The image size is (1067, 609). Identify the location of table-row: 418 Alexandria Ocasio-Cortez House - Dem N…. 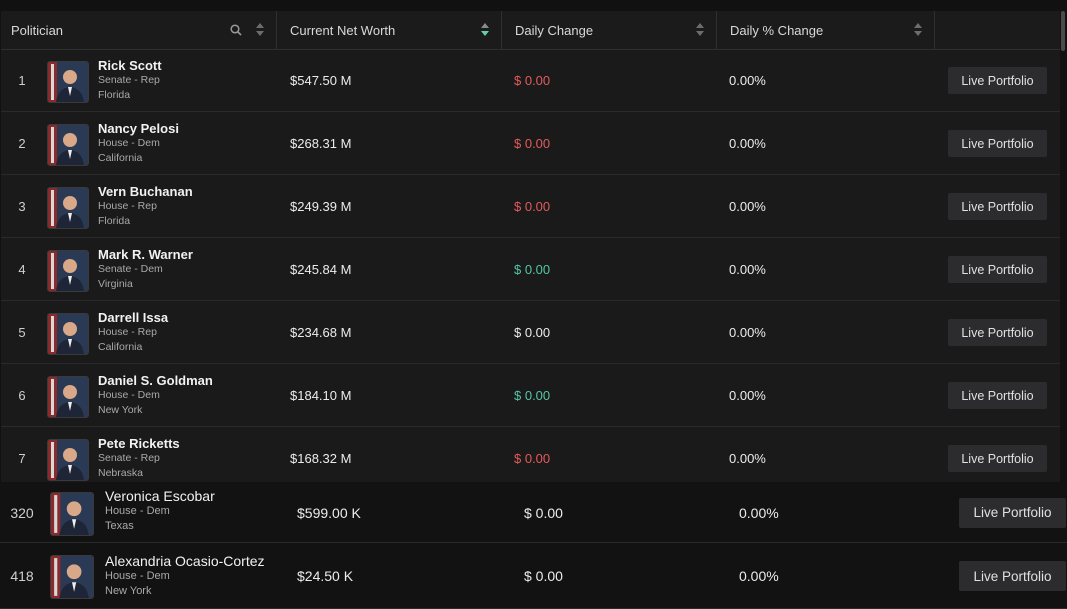
(533, 576).